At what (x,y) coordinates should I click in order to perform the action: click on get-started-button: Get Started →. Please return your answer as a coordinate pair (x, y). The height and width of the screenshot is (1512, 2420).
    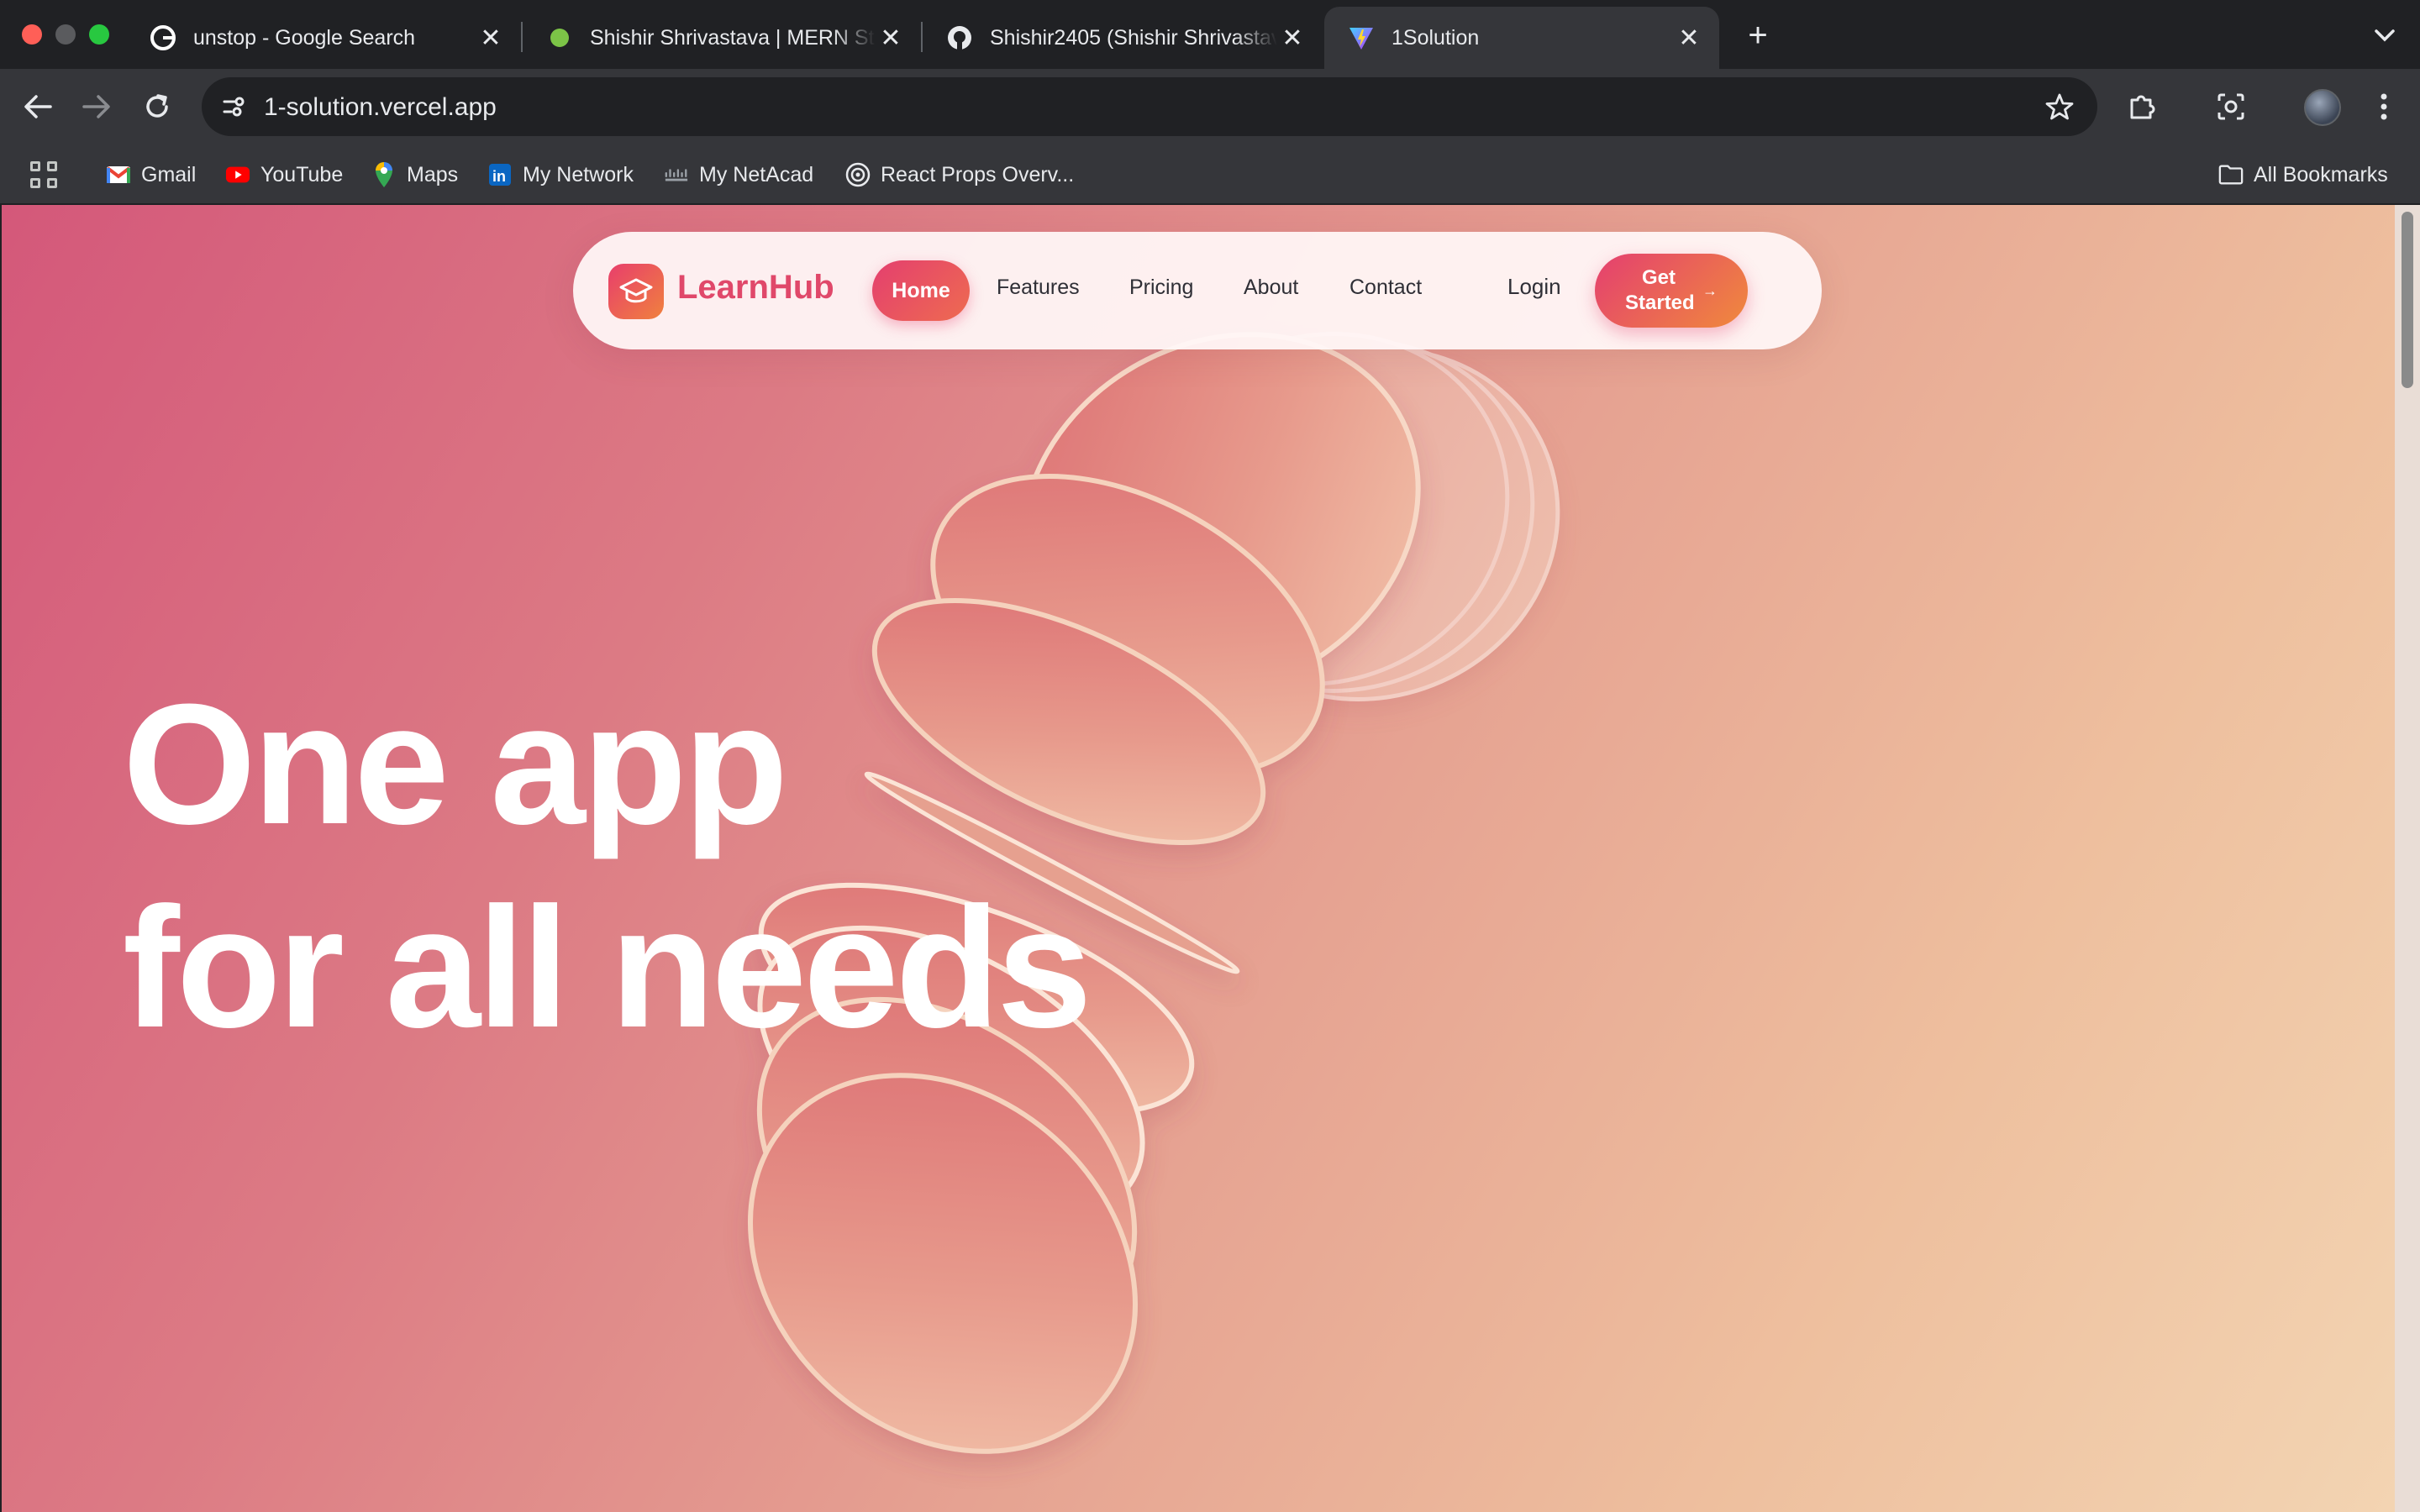
    Looking at the image, I should click on (1671, 291).